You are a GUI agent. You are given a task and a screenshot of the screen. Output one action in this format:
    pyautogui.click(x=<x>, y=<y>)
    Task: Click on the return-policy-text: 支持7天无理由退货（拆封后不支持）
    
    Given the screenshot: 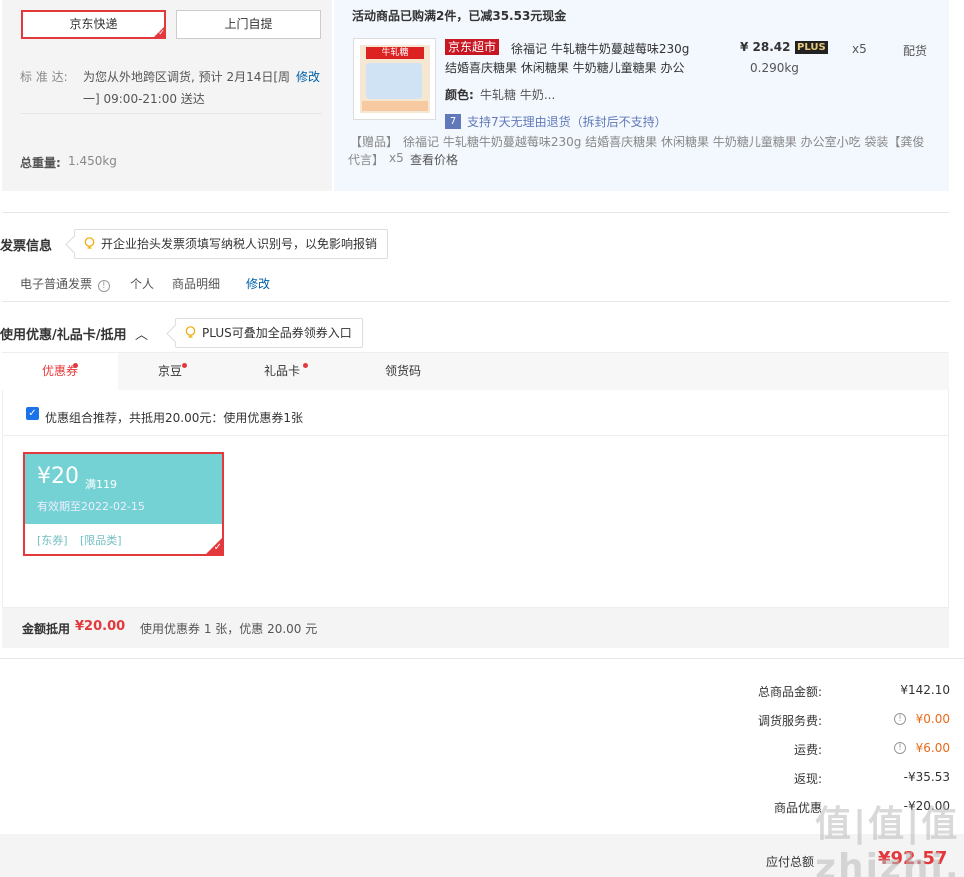 What is the action you would take?
    pyautogui.click(x=567, y=122)
    